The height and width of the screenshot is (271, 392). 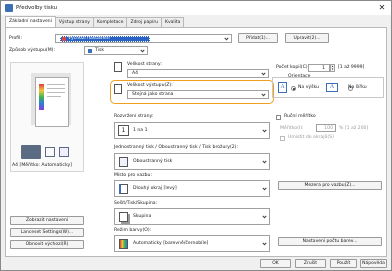 I want to click on window-title: Předvolby tisku, so click(x=37, y=8).